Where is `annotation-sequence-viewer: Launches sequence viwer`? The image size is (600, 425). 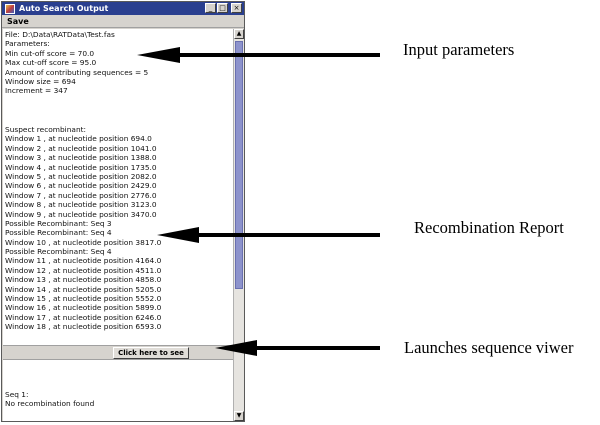 annotation-sequence-viewer: Launches sequence viwer is located at coordinates (489, 347).